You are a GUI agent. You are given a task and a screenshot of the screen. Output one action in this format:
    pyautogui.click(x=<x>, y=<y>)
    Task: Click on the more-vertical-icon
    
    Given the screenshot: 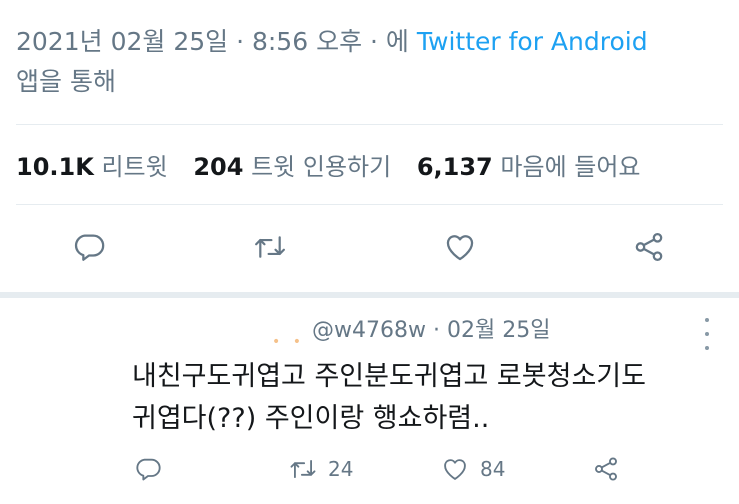 What is the action you would take?
    pyautogui.click(x=707, y=334)
    